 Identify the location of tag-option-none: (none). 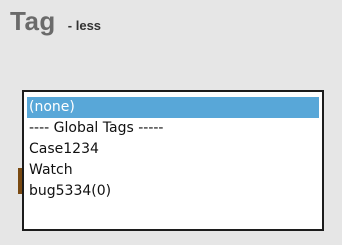
(173, 107).